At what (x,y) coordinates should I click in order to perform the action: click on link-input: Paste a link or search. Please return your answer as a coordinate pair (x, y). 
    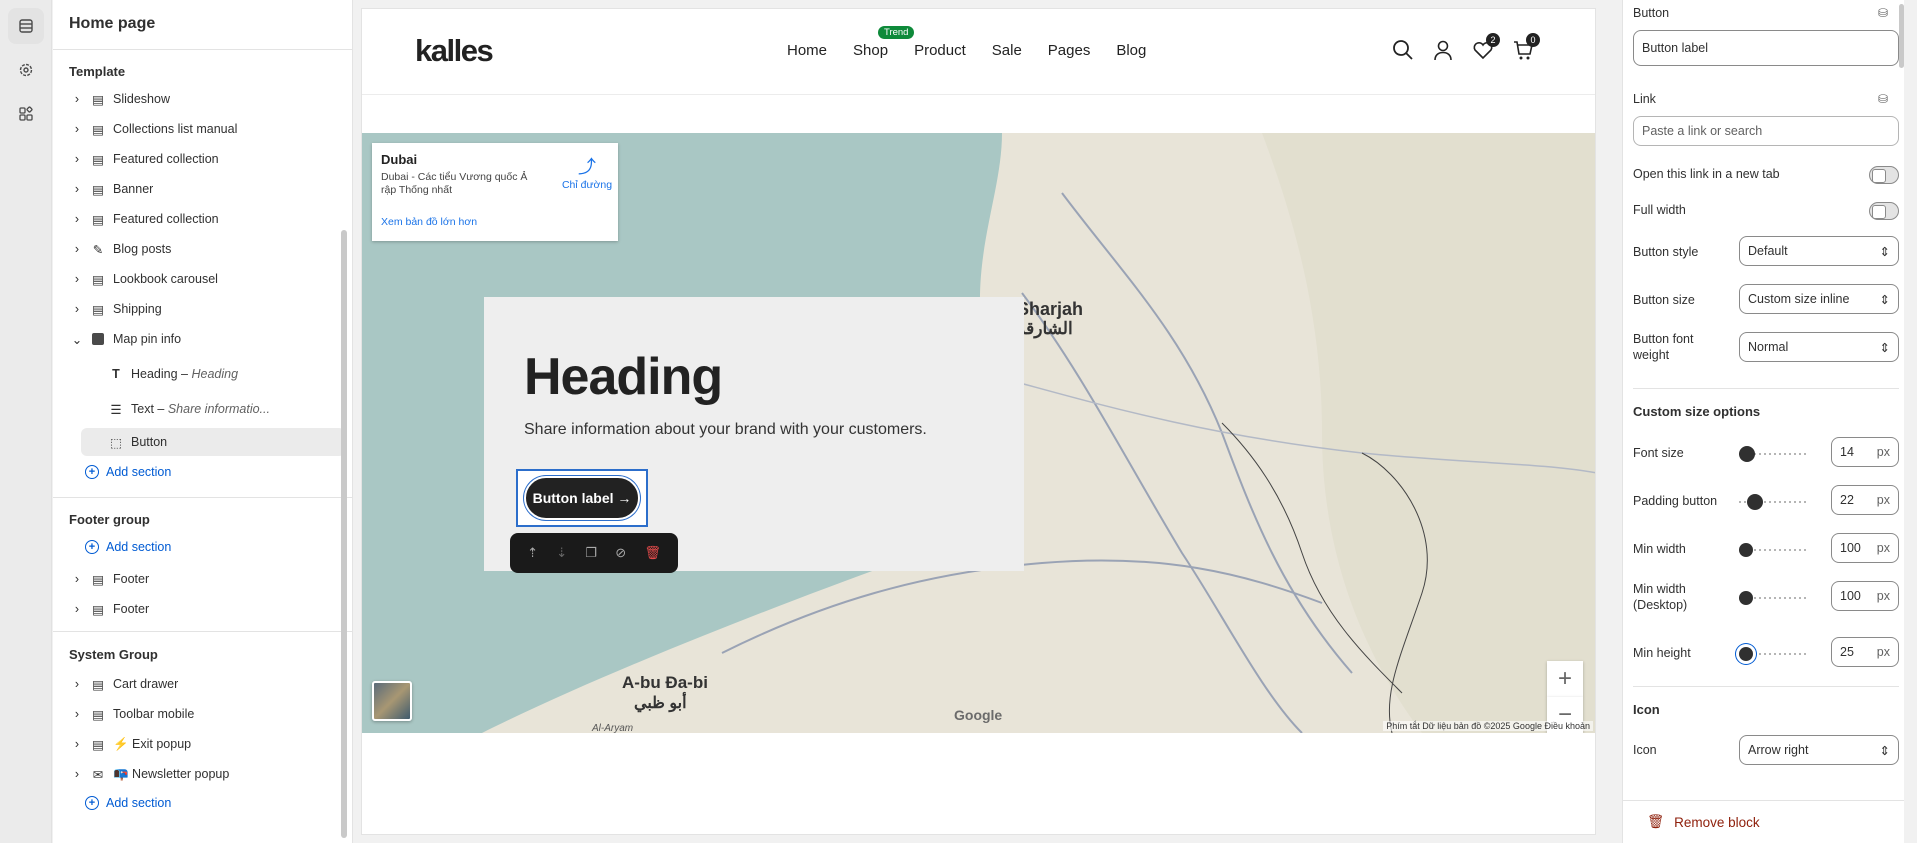
    Looking at the image, I should click on (1766, 131).